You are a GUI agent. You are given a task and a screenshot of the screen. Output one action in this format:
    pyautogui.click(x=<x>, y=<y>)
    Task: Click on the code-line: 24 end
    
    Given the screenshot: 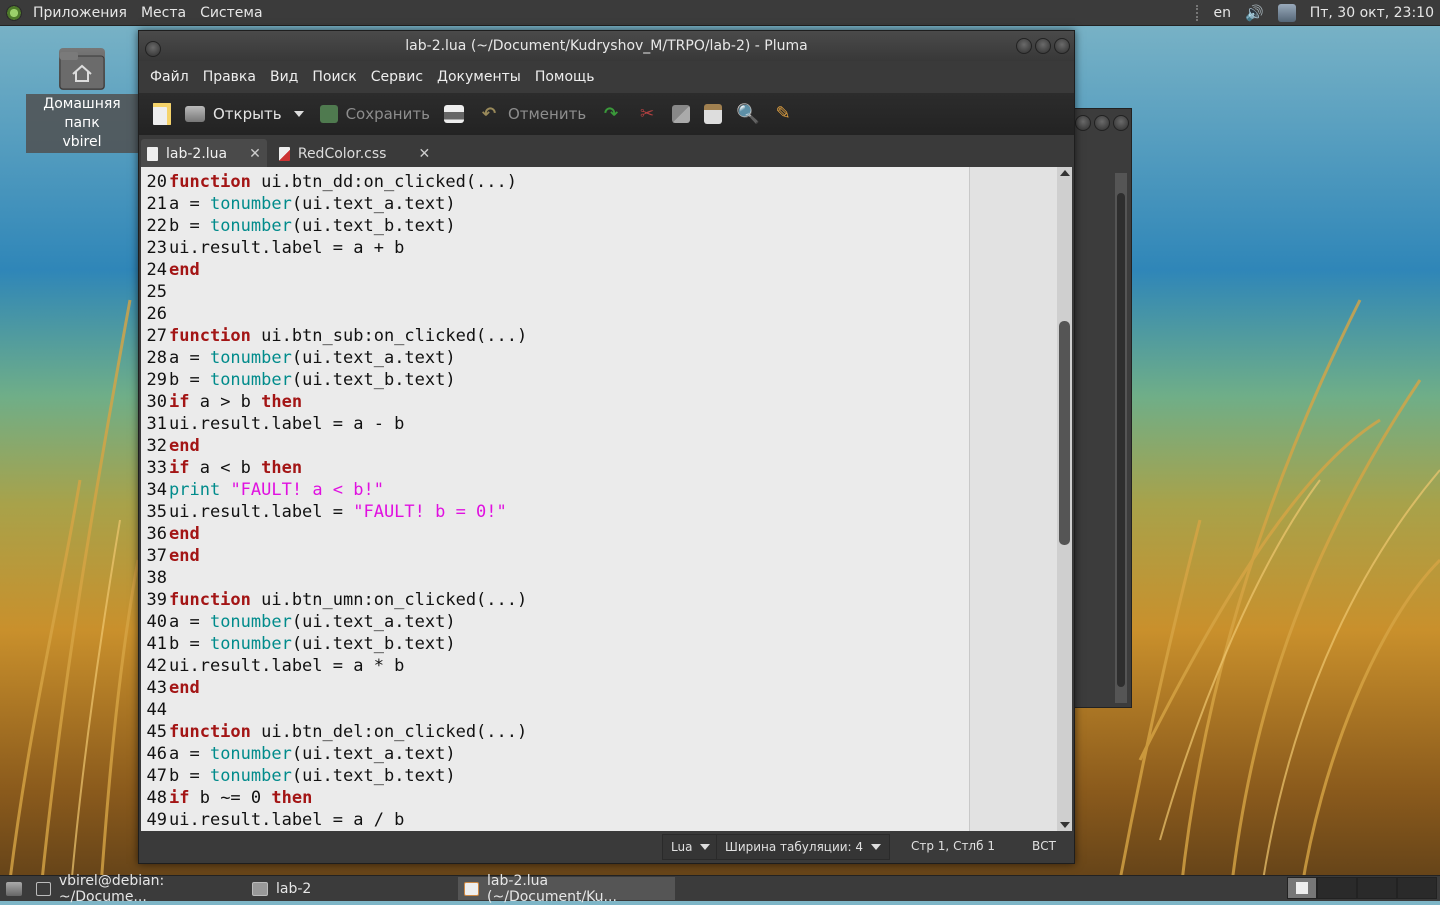 What is the action you would take?
    pyautogui.click(x=335, y=270)
    